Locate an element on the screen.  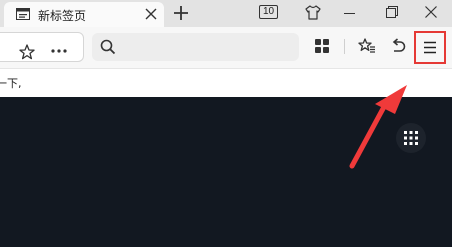
search-box is located at coordinates (195, 47).